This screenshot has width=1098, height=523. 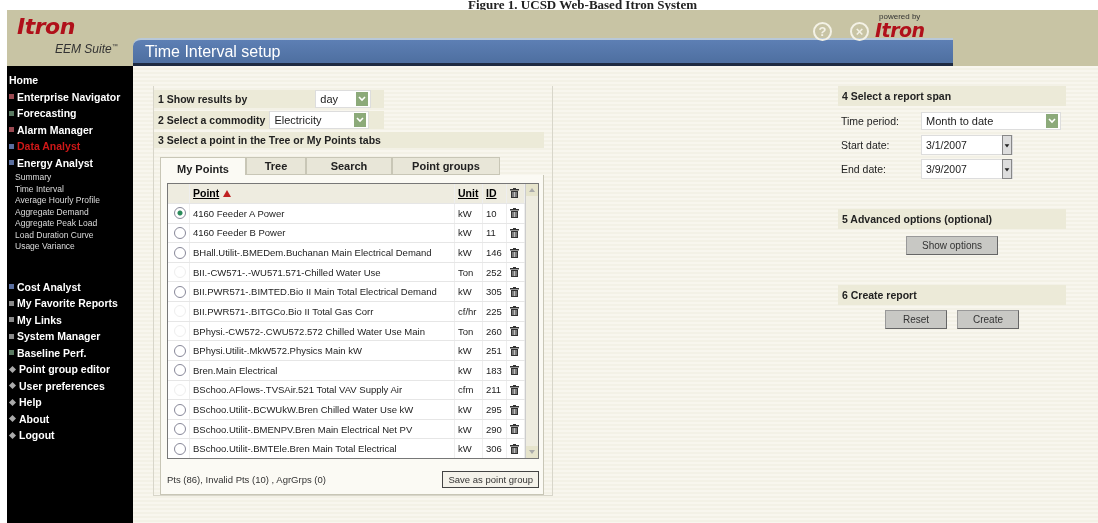 I want to click on column-header: Point, so click(x=206, y=193).